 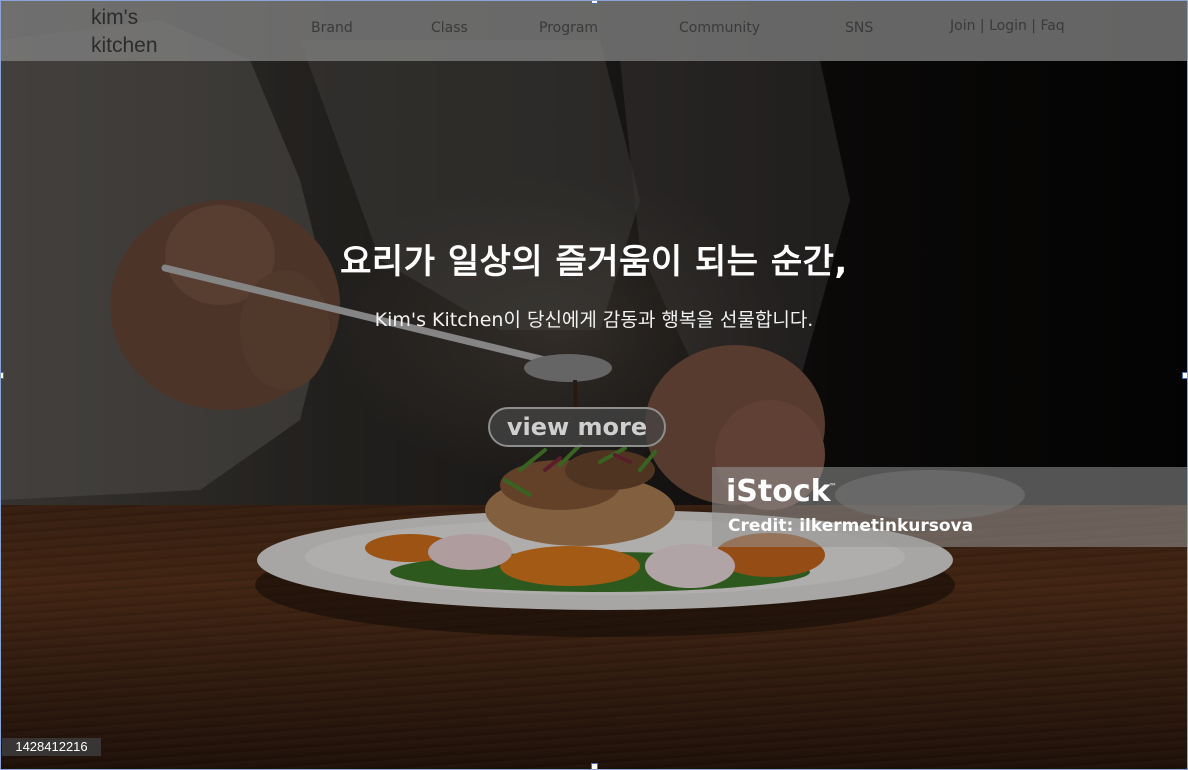 I want to click on resize-handle-bottom, so click(x=594, y=766).